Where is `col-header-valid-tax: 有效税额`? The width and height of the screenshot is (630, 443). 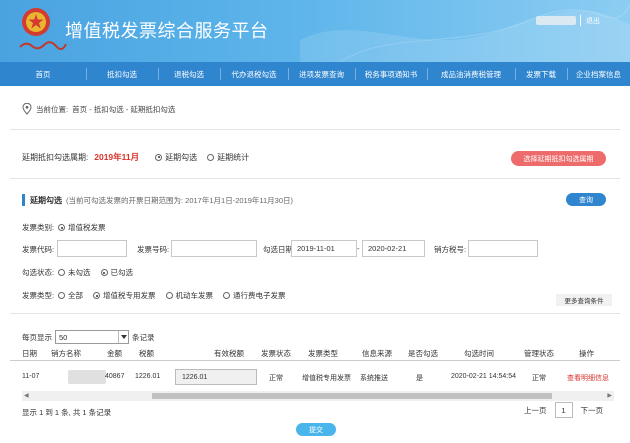 col-header-valid-tax: 有效税额 is located at coordinates (229, 353).